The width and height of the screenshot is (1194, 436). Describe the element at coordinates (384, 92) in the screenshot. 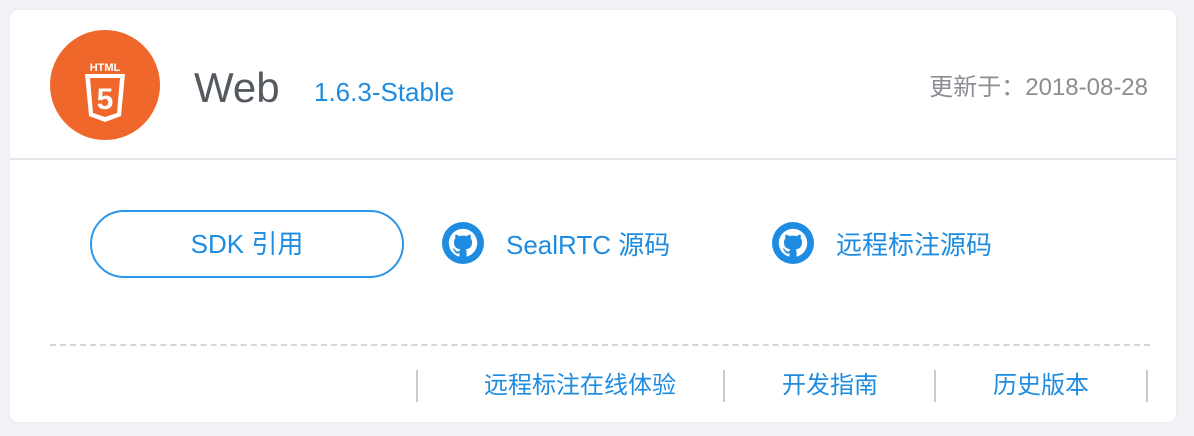

I see `version-label: 1.6.3-Stable` at that location.